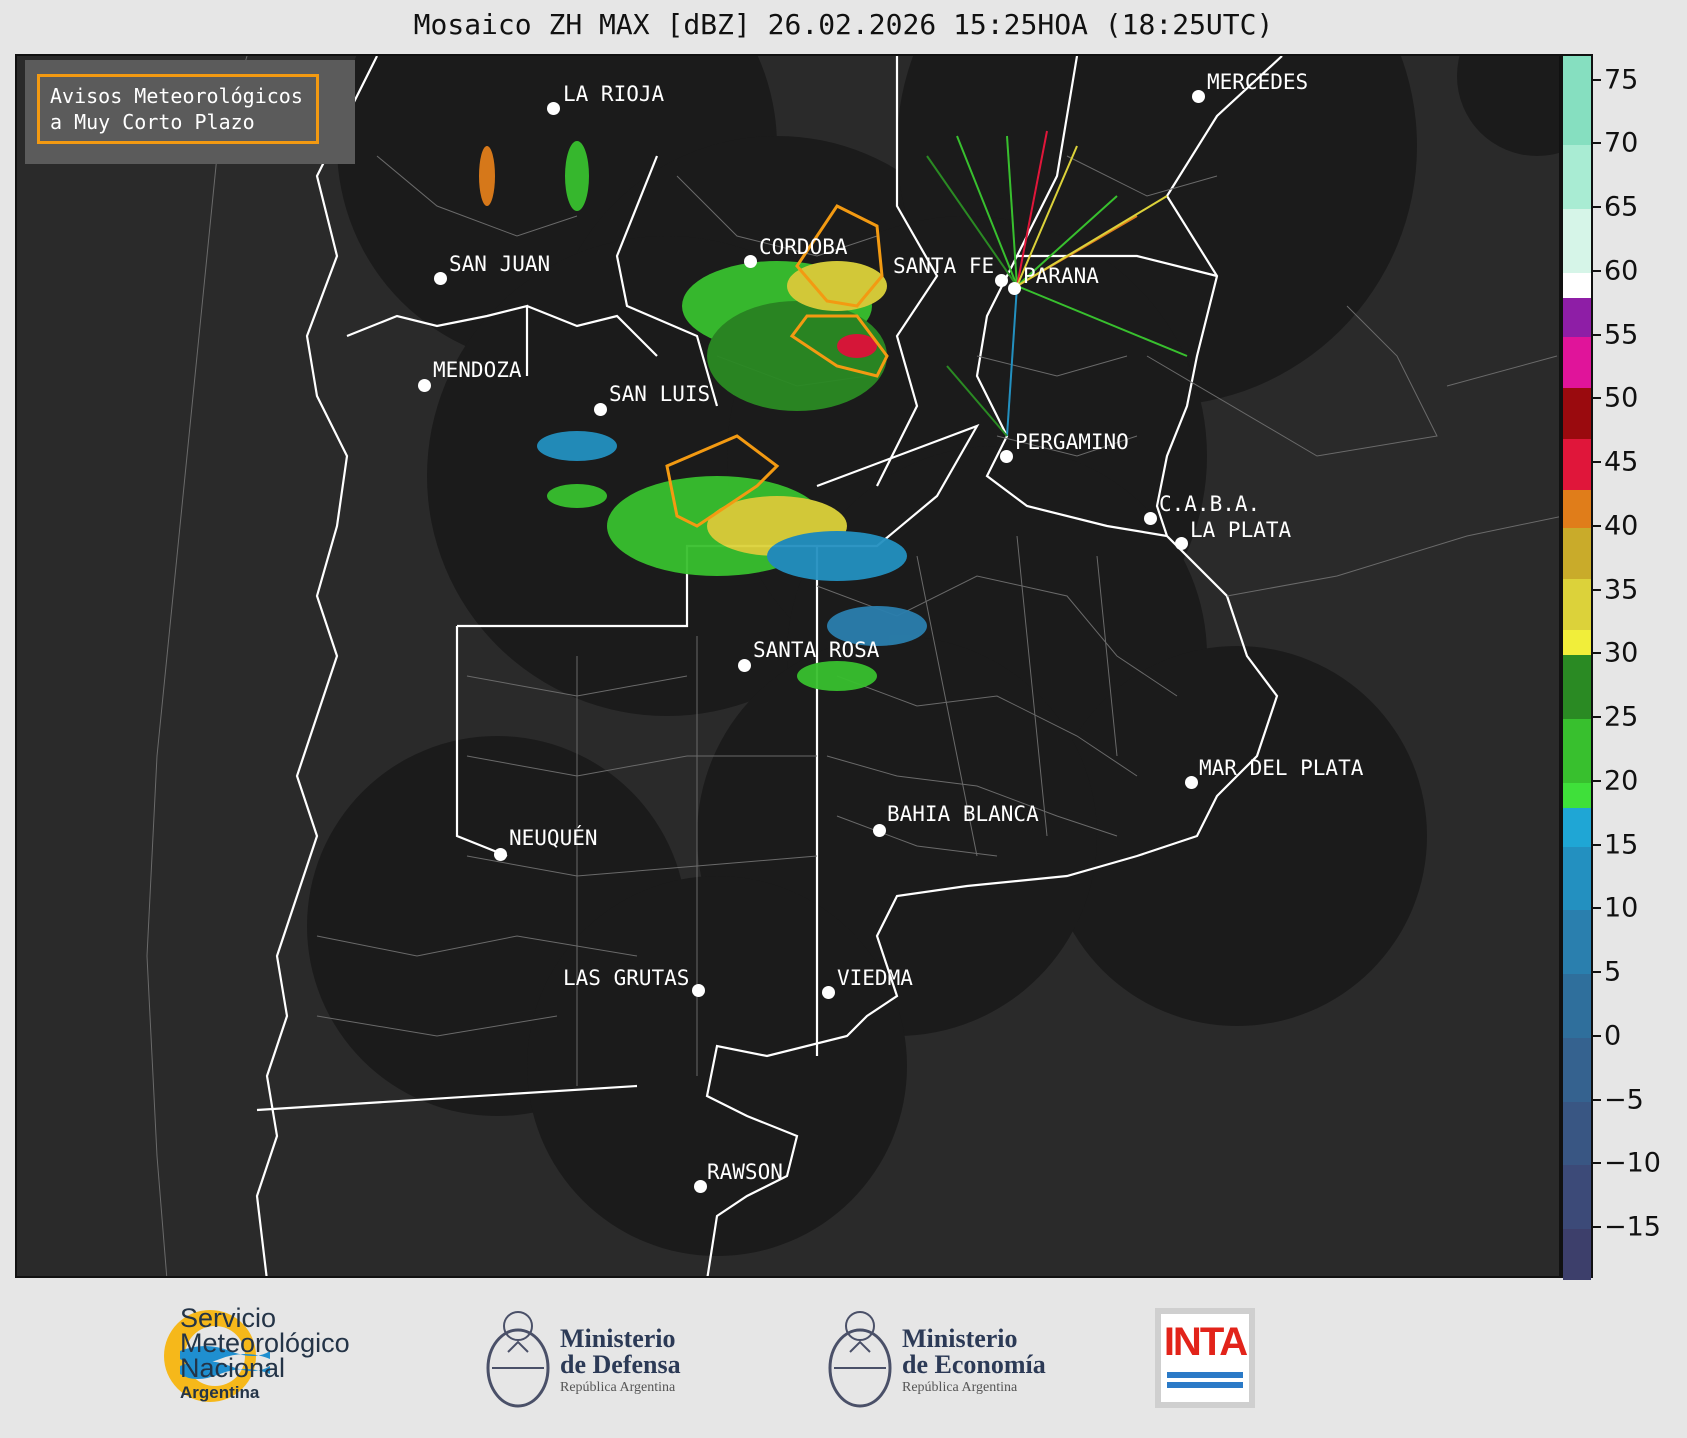 This screenshot has height=1438, width=1687. I want to click on colorbar-tick-label: 70, so click(1621, 143).